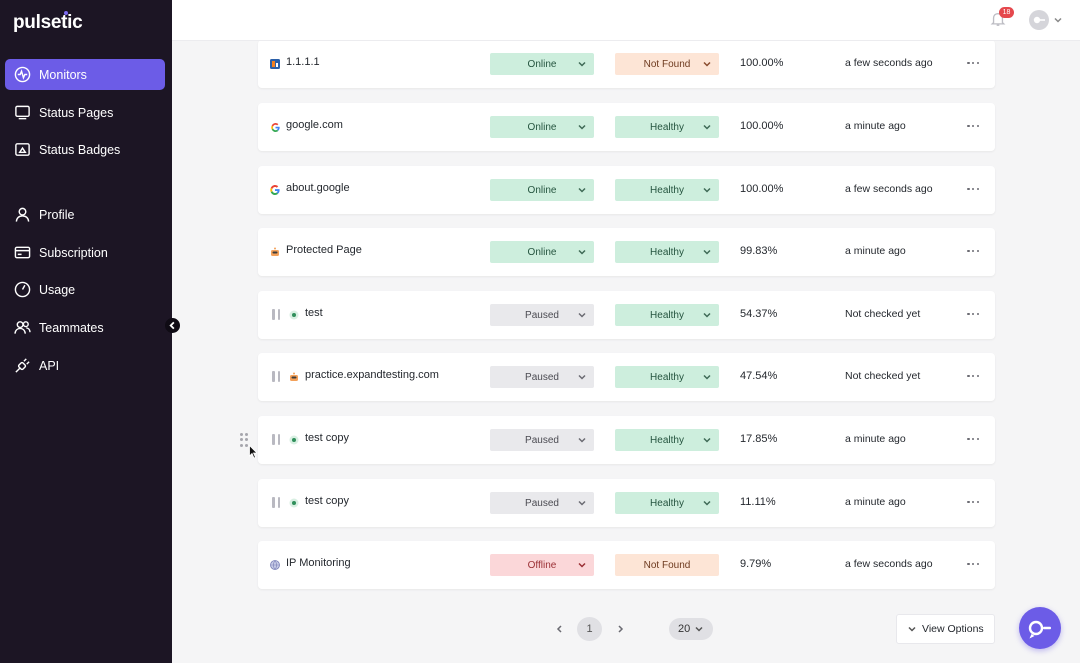  What do you see at coordinates (172, 325) in the screenshot?
I see `sidebar-collapse-button` at bounding box center [172, 325].